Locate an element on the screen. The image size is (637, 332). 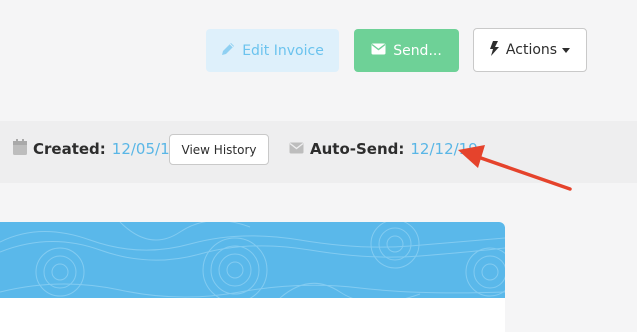
view-history-label: View History is located at coordinates (219, 149).